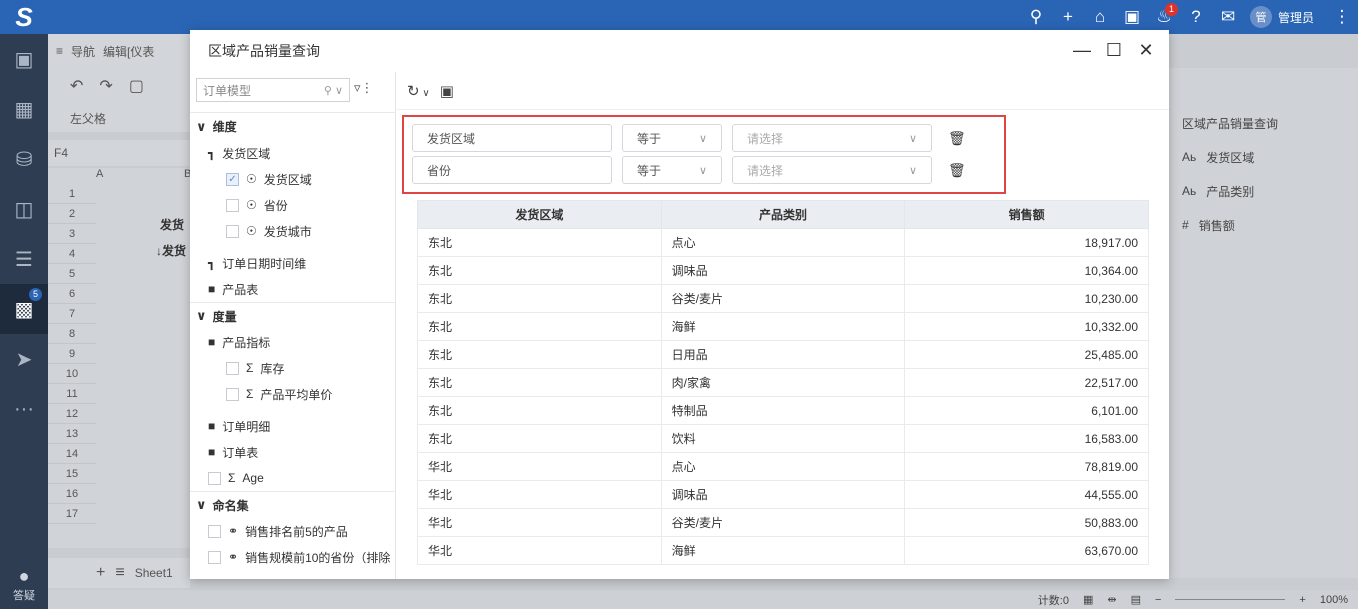 The width and height of the screenshot is (1358, 609). I want to click on table-row: 东北 海鲜 10,332.00, so click(783, 326).